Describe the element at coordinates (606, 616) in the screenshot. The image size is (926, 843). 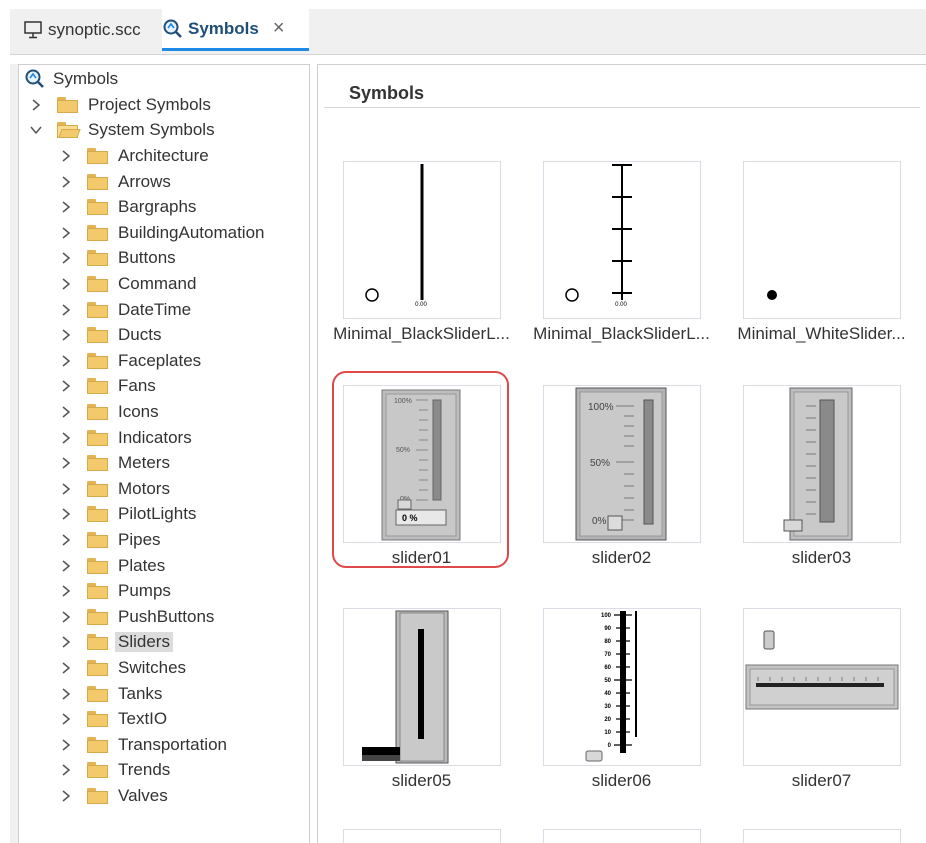
I see `scale-label: 100` at that location.